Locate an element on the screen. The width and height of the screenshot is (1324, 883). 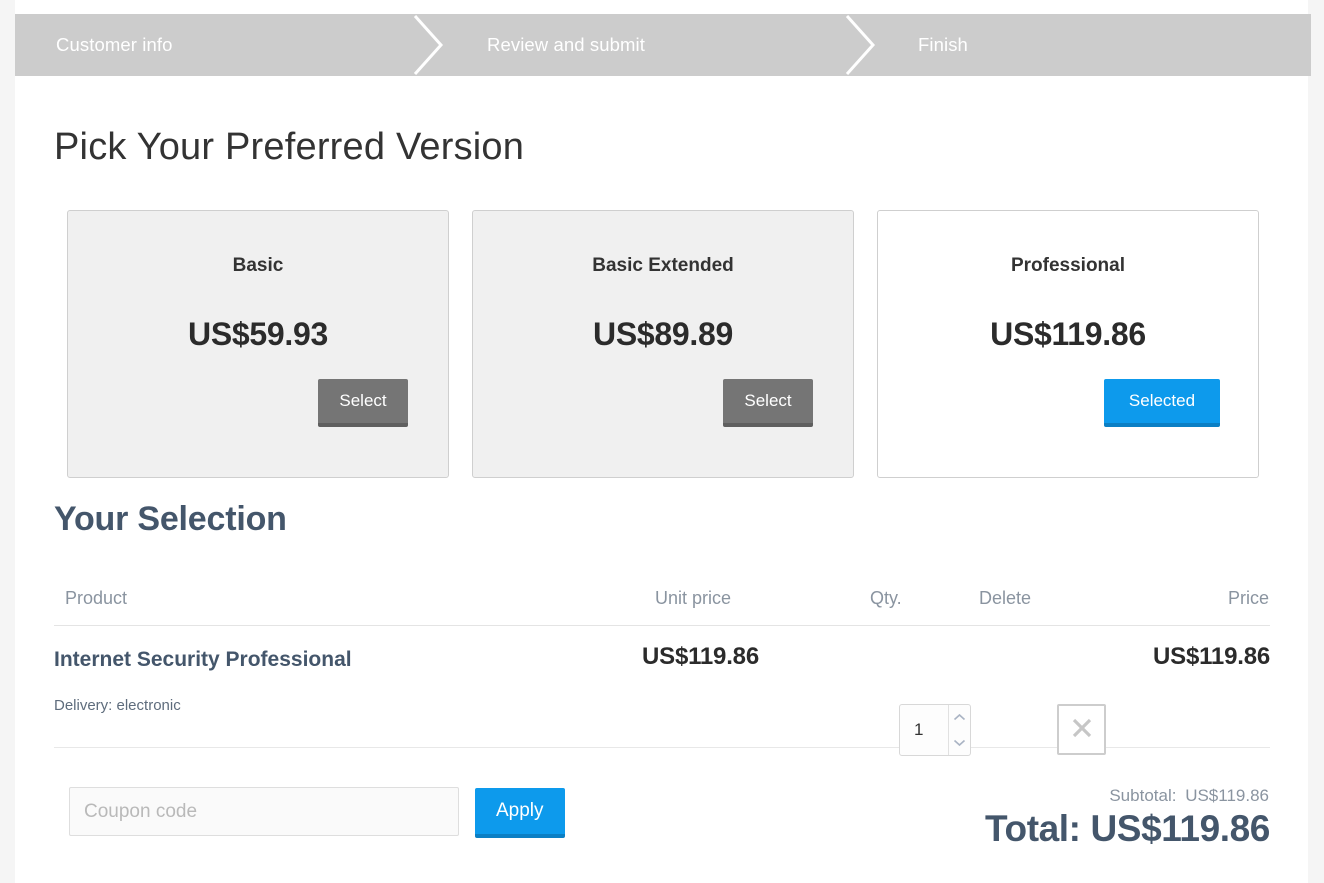
selection-title: Your Selection is located at coordinates (170, 519).